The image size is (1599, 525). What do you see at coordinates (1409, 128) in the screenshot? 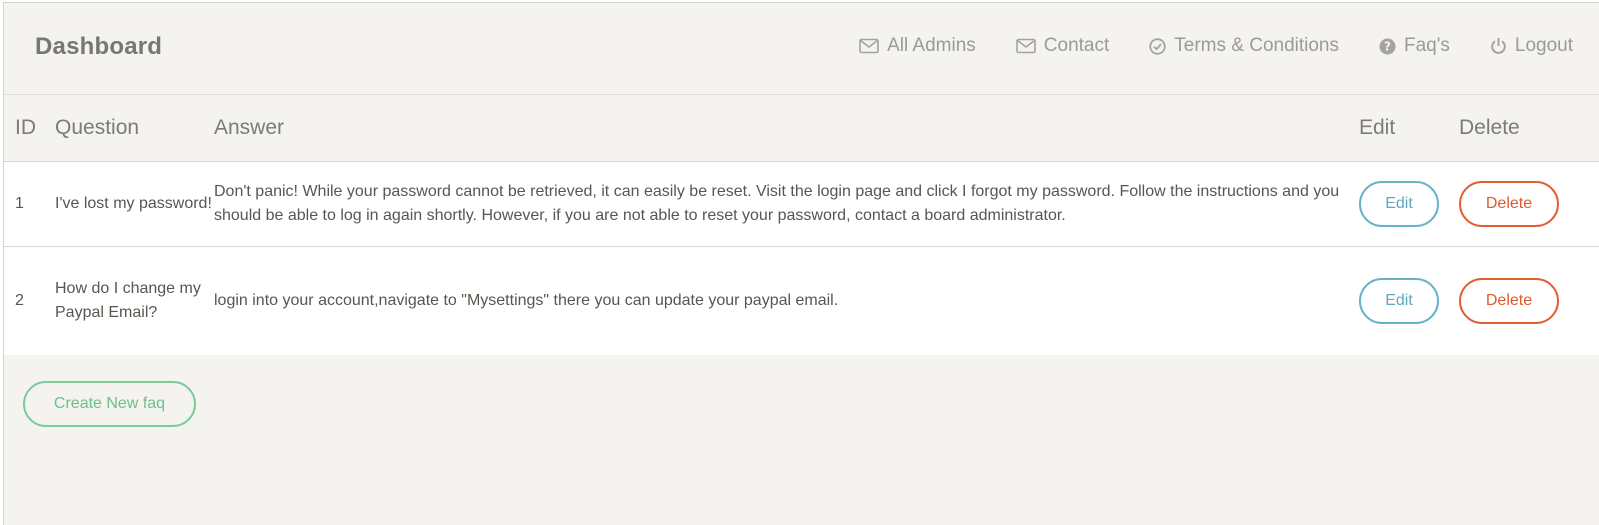
I see `column-header-edit: Edit` at bounding box center [1409, 128].